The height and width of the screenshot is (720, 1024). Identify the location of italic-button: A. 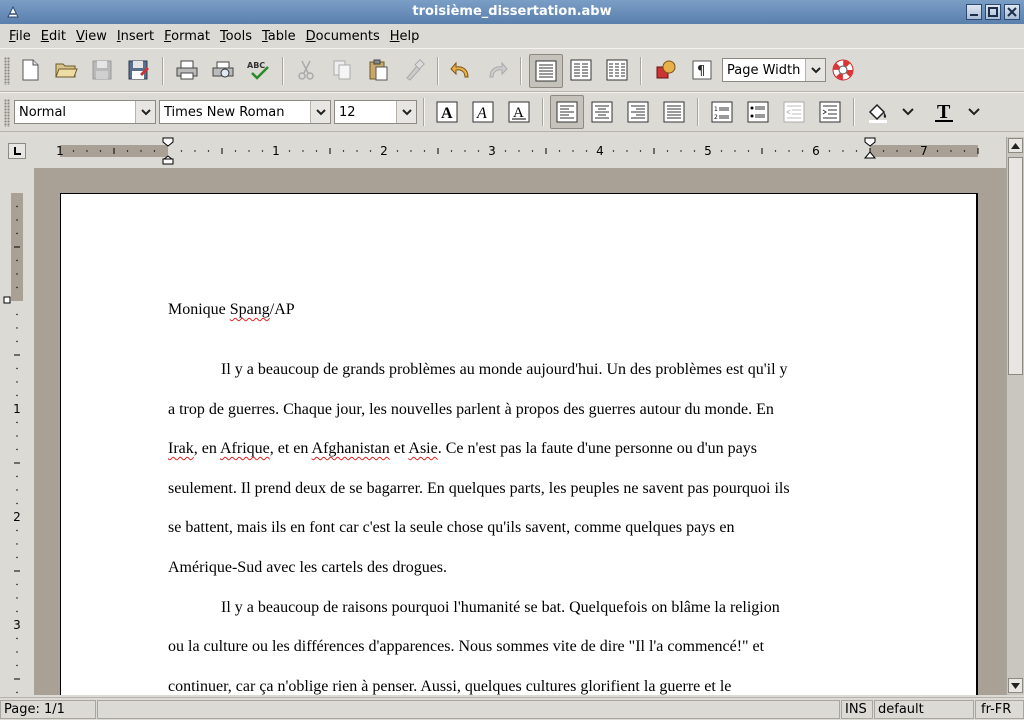
(483, 112).